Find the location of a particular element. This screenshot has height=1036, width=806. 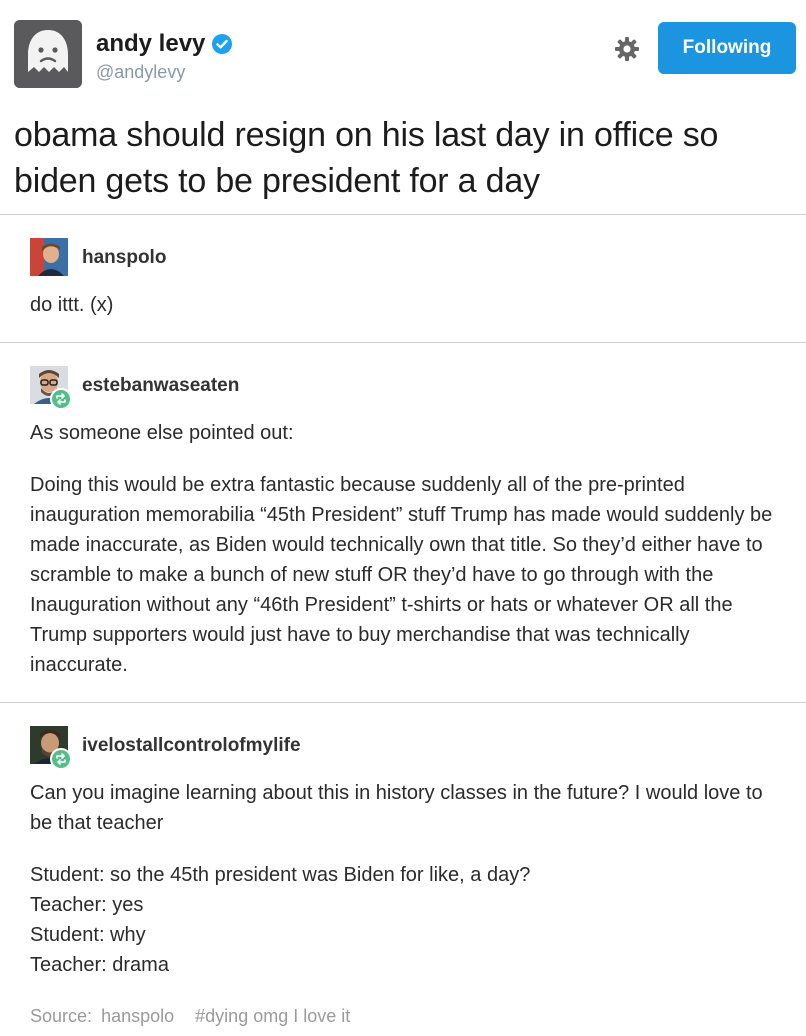

reblog-user-row: estebanwaseaten is located at coordinates (410, 388).